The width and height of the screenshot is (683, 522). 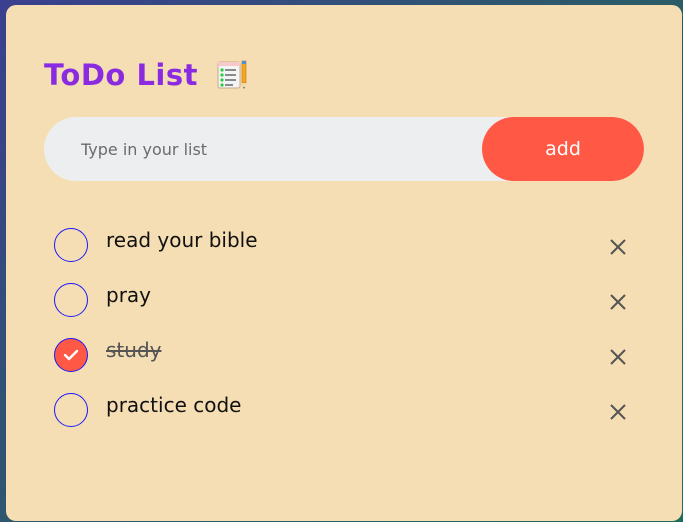 I want to click on add-button: add, so click(x=563, y=149).